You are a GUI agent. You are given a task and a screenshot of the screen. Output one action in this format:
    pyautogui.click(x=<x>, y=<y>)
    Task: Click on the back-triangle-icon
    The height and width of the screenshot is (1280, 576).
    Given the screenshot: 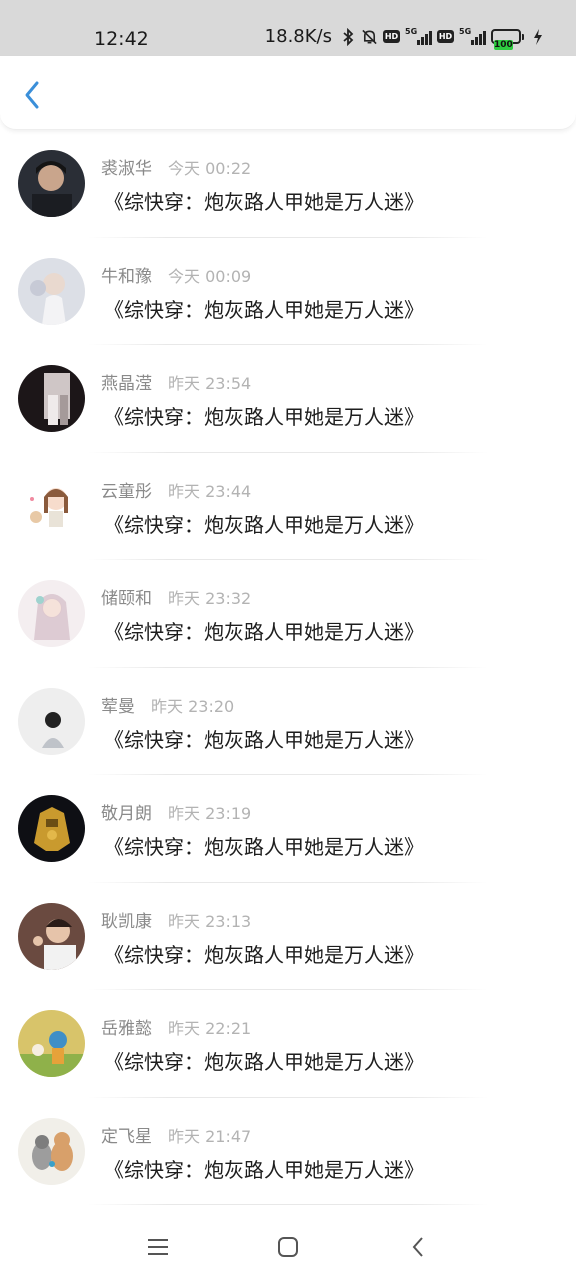 What is the action you would take?
    pyautogui.click(x=417, y=1247)
    